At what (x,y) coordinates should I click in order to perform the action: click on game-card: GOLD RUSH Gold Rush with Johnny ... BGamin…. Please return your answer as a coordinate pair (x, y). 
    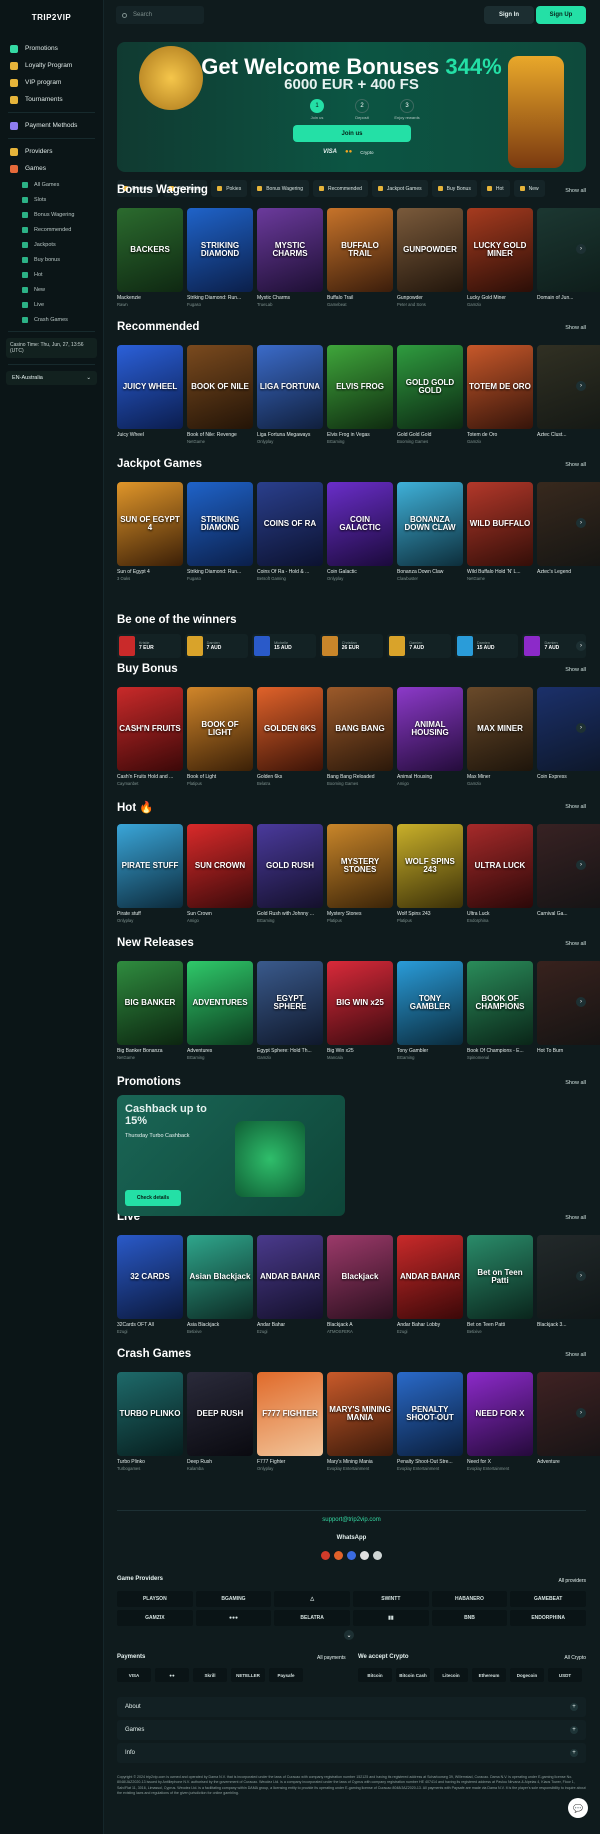
    Looking at the image, I should click on (290, 873).